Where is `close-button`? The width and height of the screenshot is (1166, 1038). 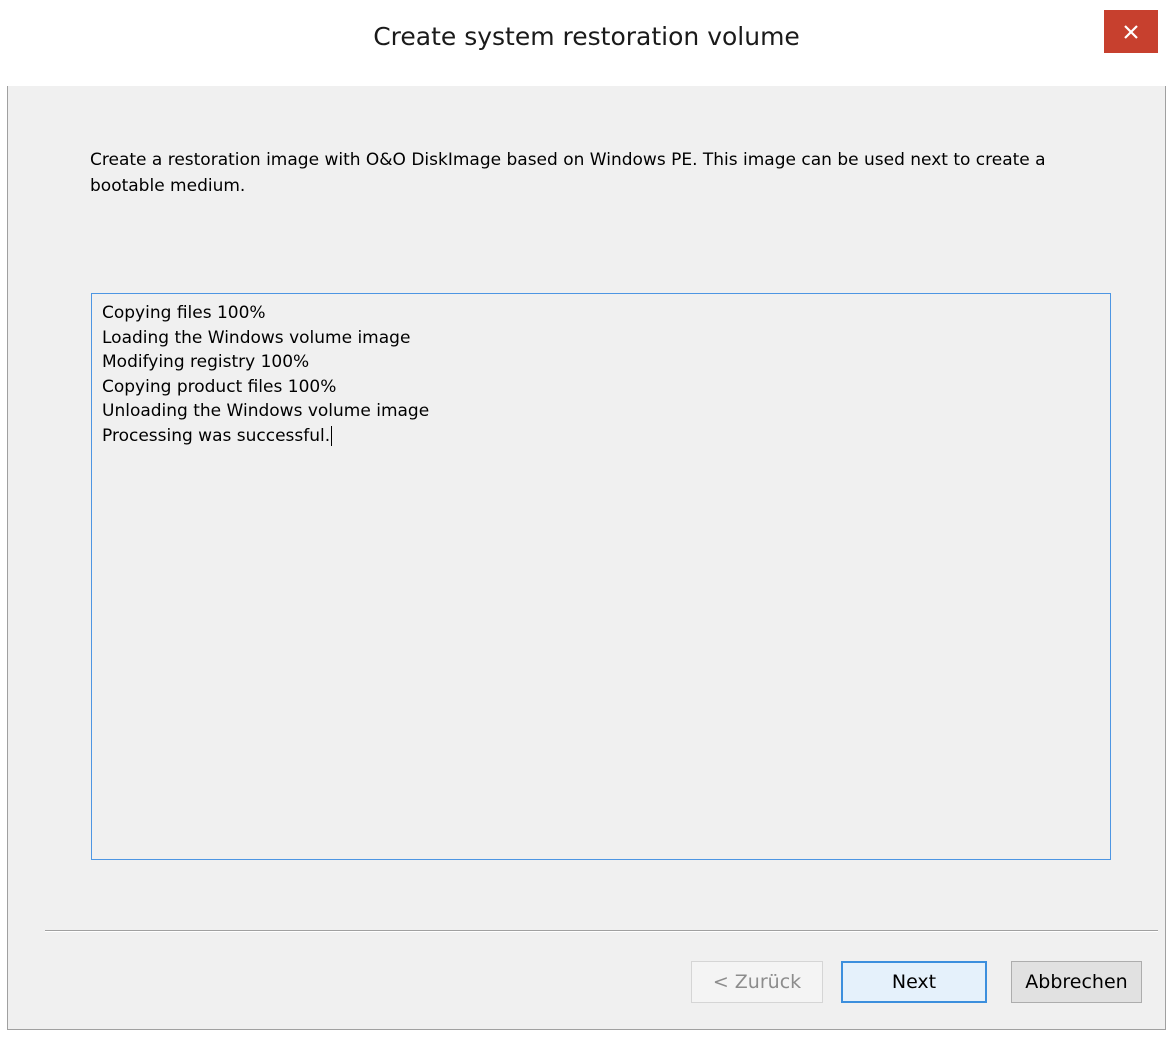
close-button is located at coordinates (1131, 31).